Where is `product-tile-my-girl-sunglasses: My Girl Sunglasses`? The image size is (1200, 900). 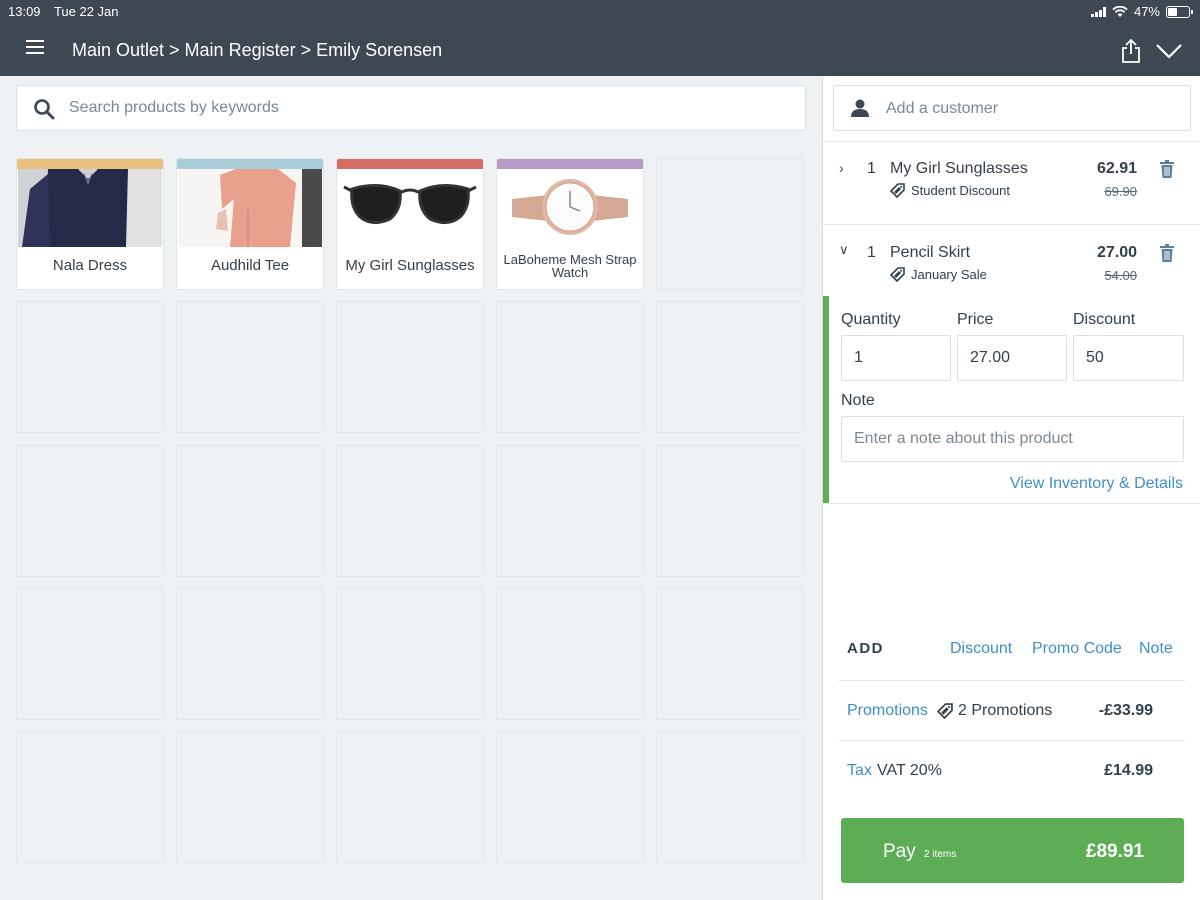
product-tile-my-girl-sunglasses: My Girl Sunglasses is located at coordinates (410, 224).